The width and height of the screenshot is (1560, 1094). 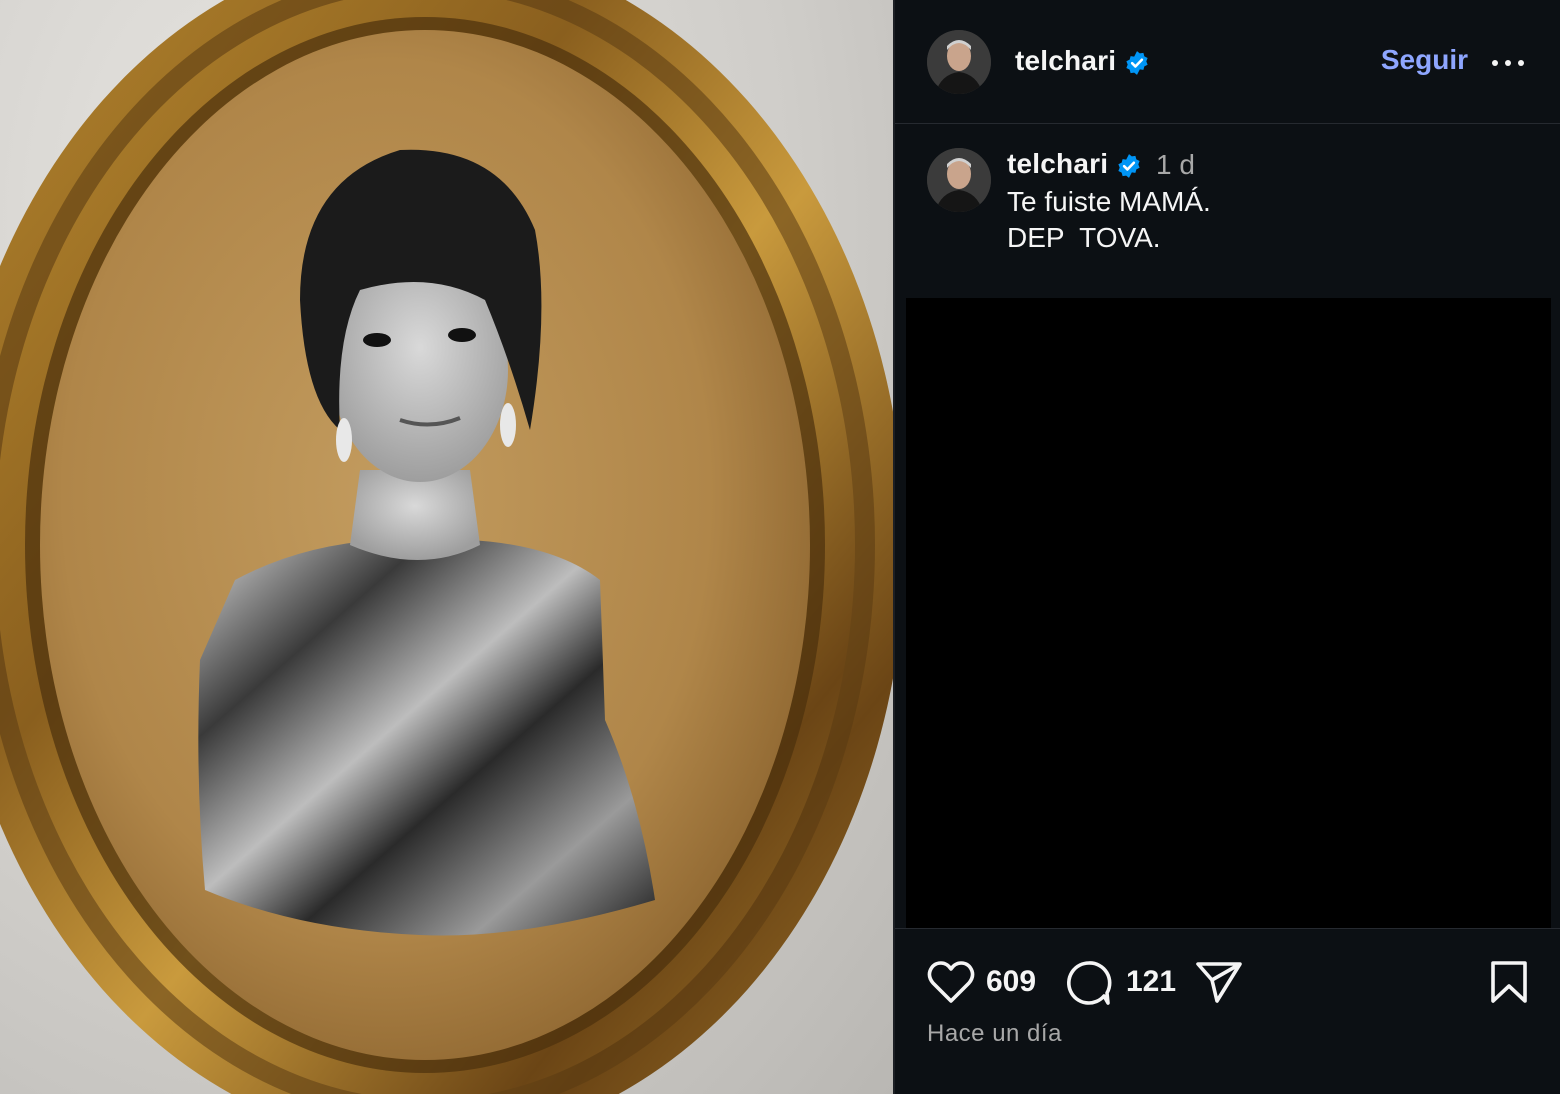 I want to click on post-header: telchari Seguir, so click(x=1227, y=62).